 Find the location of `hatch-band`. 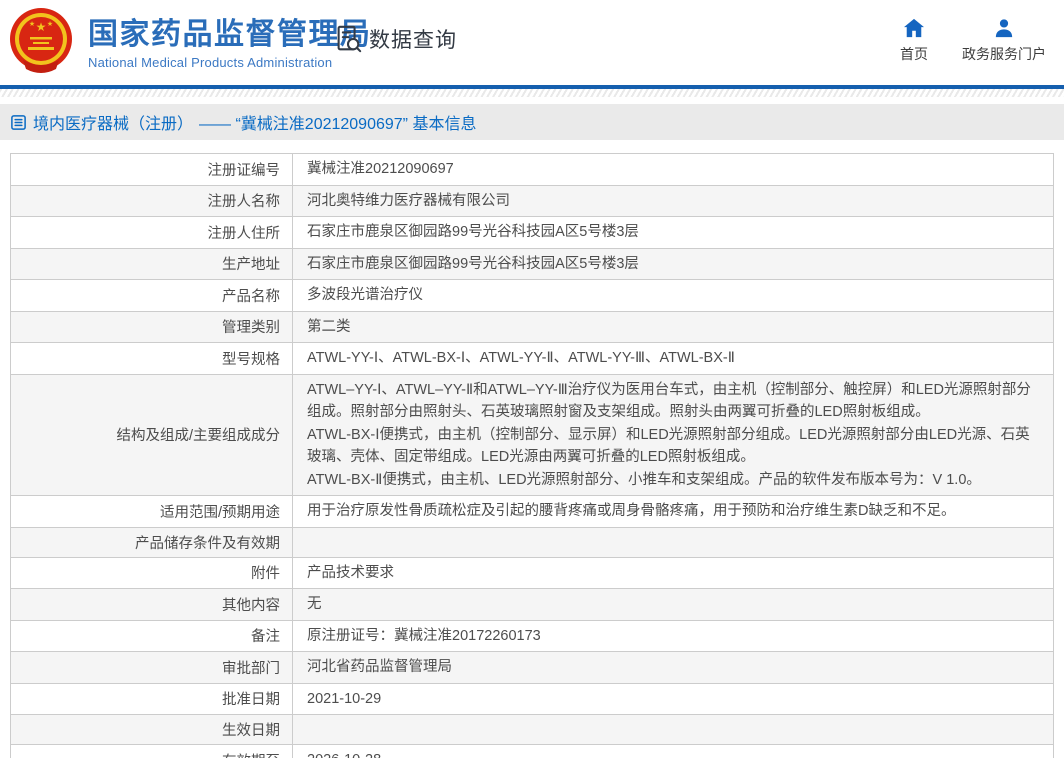

hatch-band is located at coordinates (532, 93).